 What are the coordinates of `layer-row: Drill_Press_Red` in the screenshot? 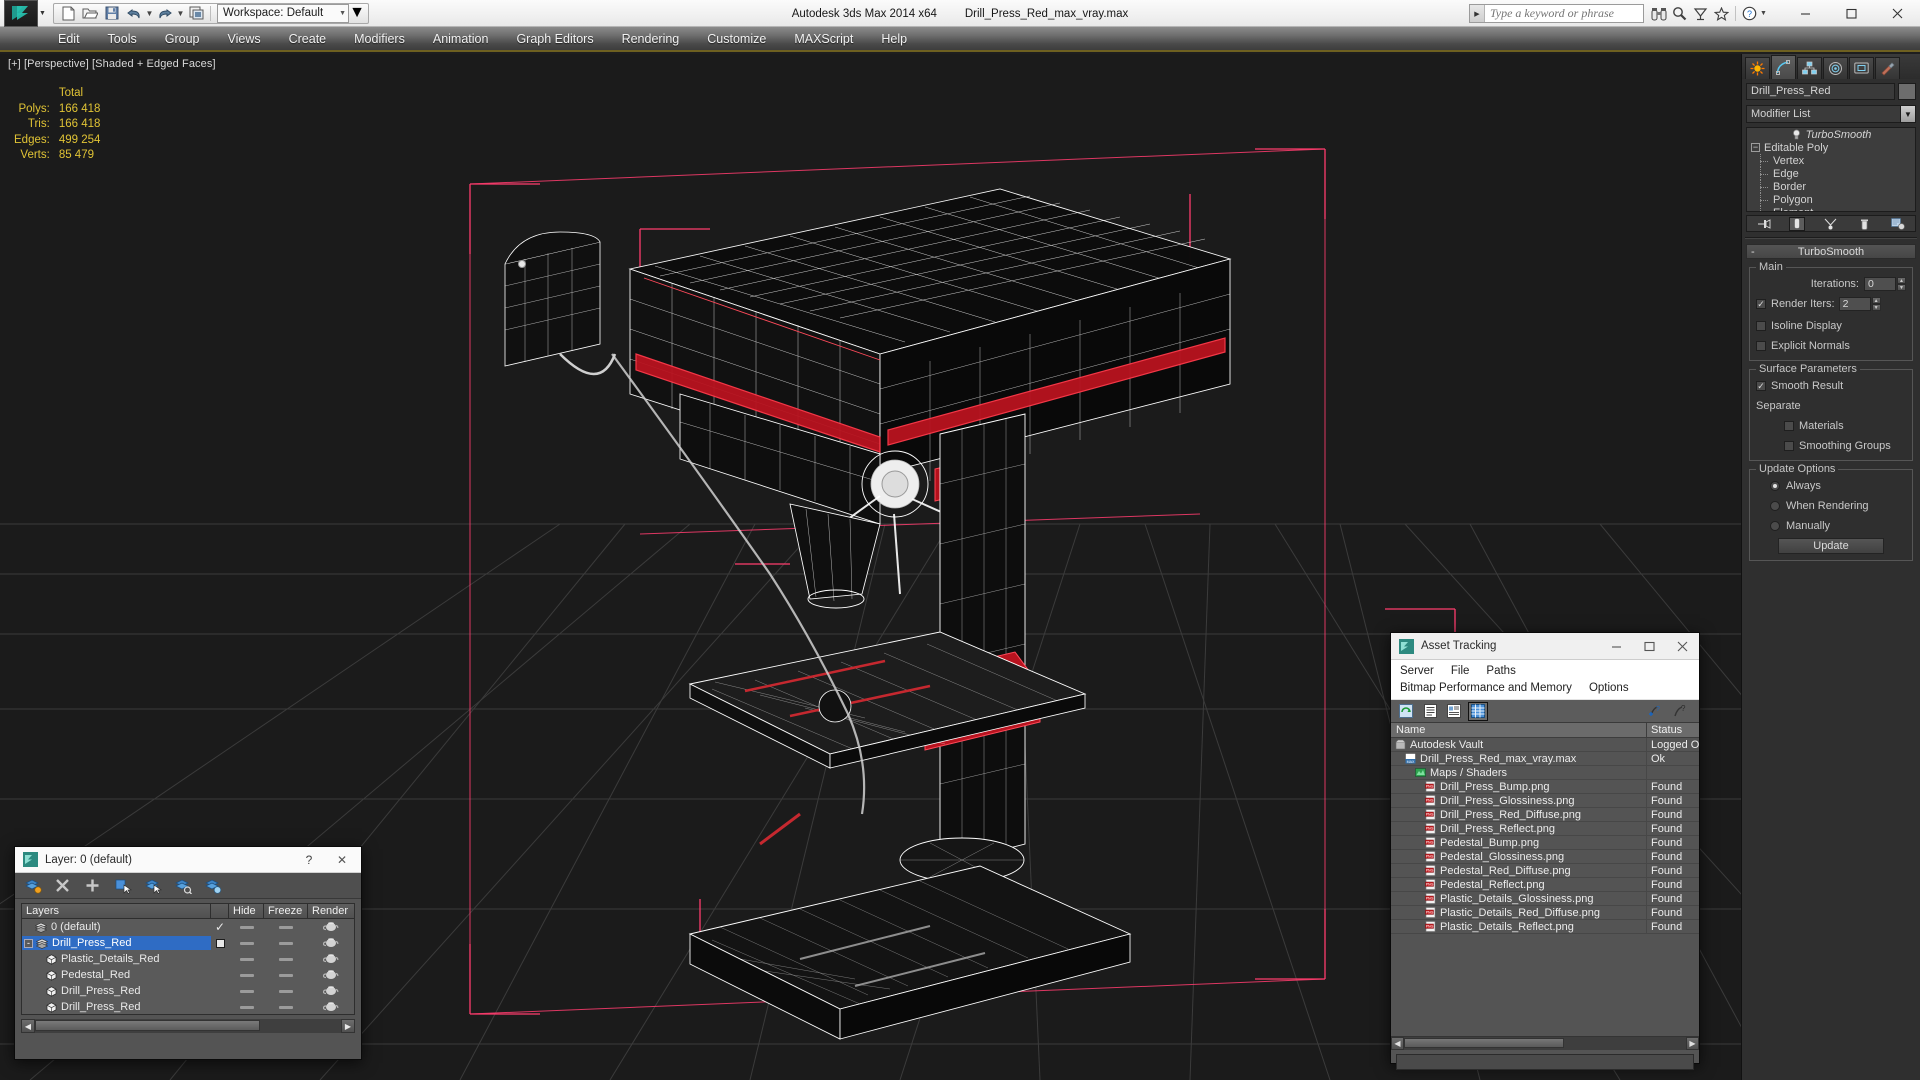 It's located at (188, 1007).